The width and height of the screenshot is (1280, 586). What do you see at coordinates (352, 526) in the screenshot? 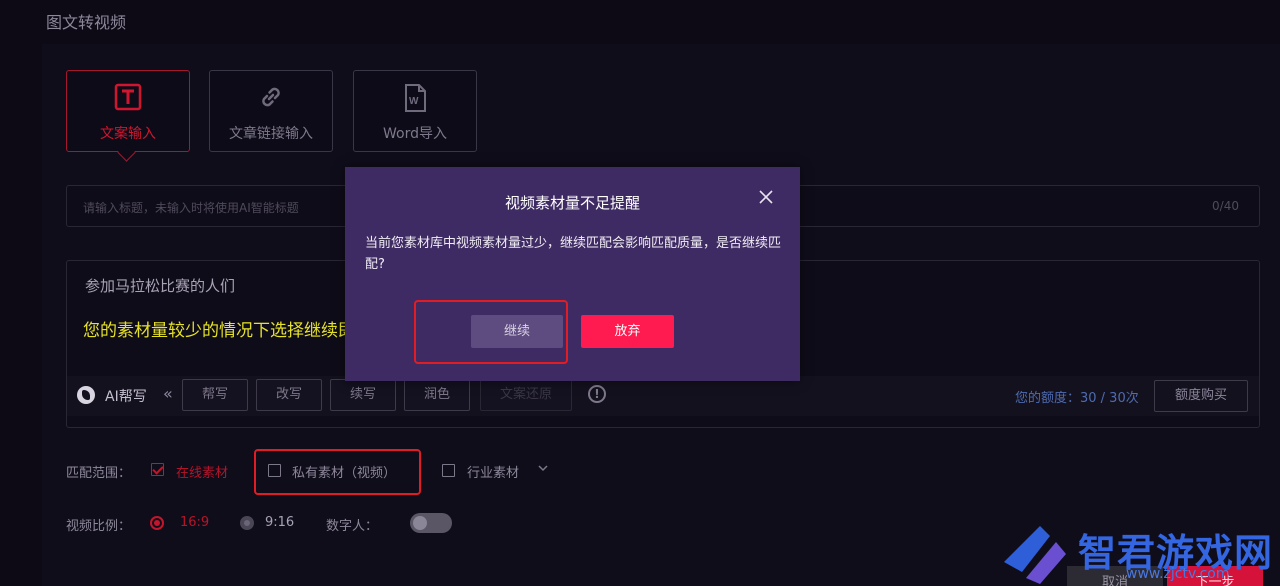
I see `digital-human-label: 数字人：` at bounding box center [352, 526].